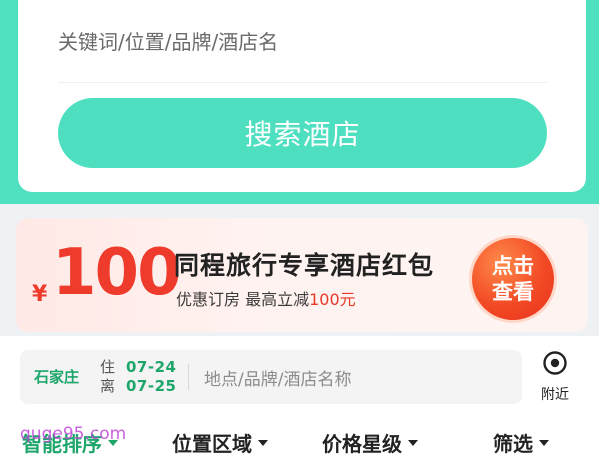  Describe the element at coordinates (73, 434) in the screenshot. I see `watermark-text: quge95.com` at that location.